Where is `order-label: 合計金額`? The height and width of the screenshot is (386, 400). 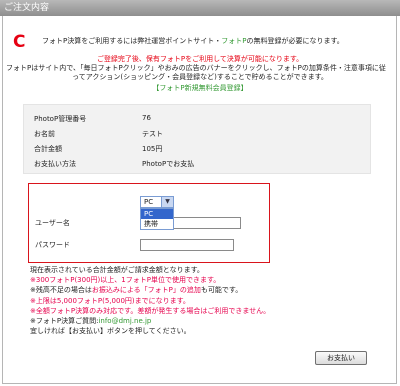
order-label: 合計金額 is located at coordinates (48, 149).